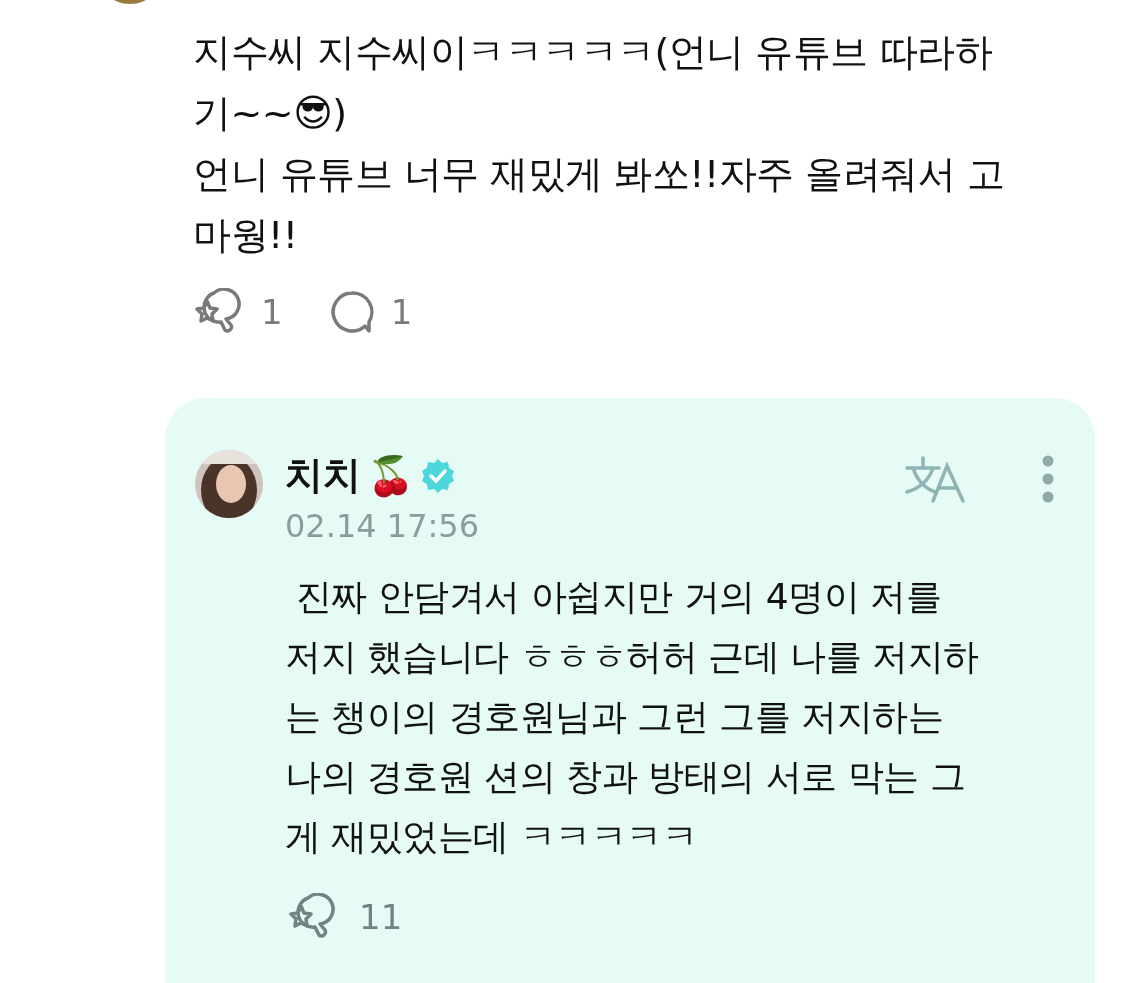  Describe the element at coordinates (272, 312) in the screenshot. I see `like-count: 1` at that location.